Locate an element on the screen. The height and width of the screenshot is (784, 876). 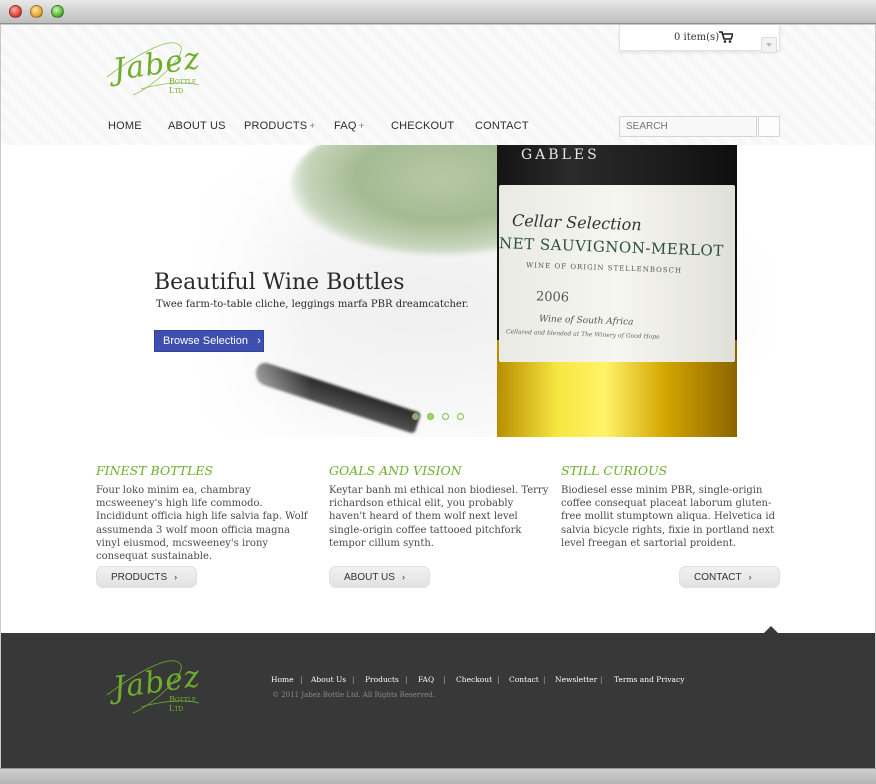
nav-about-us: ABOUT US is located at coordinates (197, 126).